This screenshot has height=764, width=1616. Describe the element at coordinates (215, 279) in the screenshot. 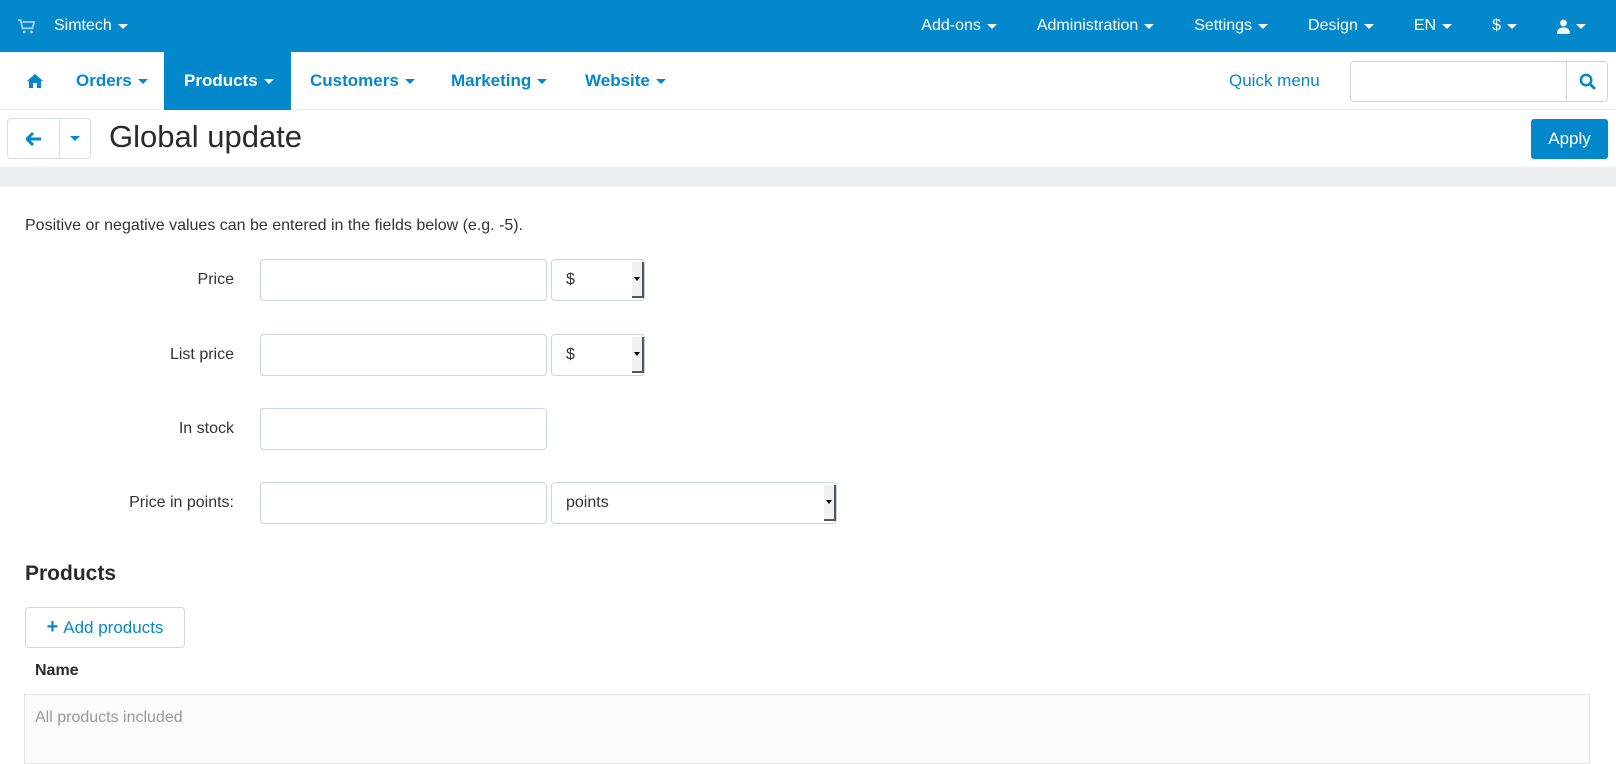

I see `field-label: Price` at that location.